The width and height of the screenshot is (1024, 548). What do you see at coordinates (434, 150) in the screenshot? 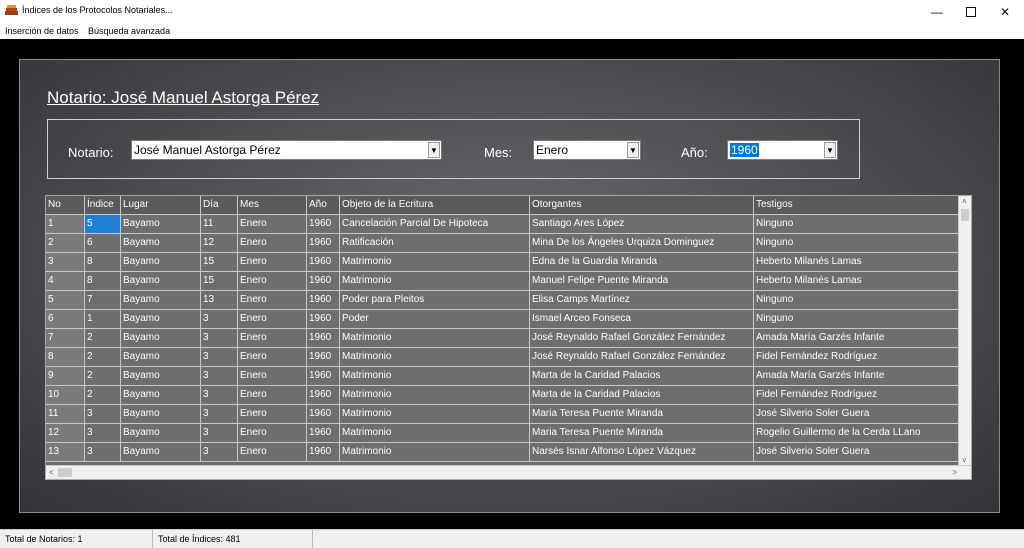
I see `chevron-down-icon: ▼` at bounding box center [434, 150].